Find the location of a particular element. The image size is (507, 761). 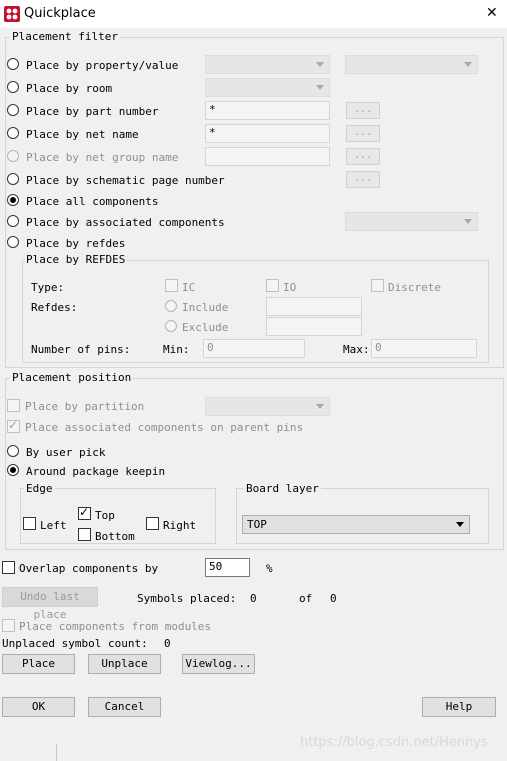

overlap-label: Overlap components by is located at coordinates (89, 568).